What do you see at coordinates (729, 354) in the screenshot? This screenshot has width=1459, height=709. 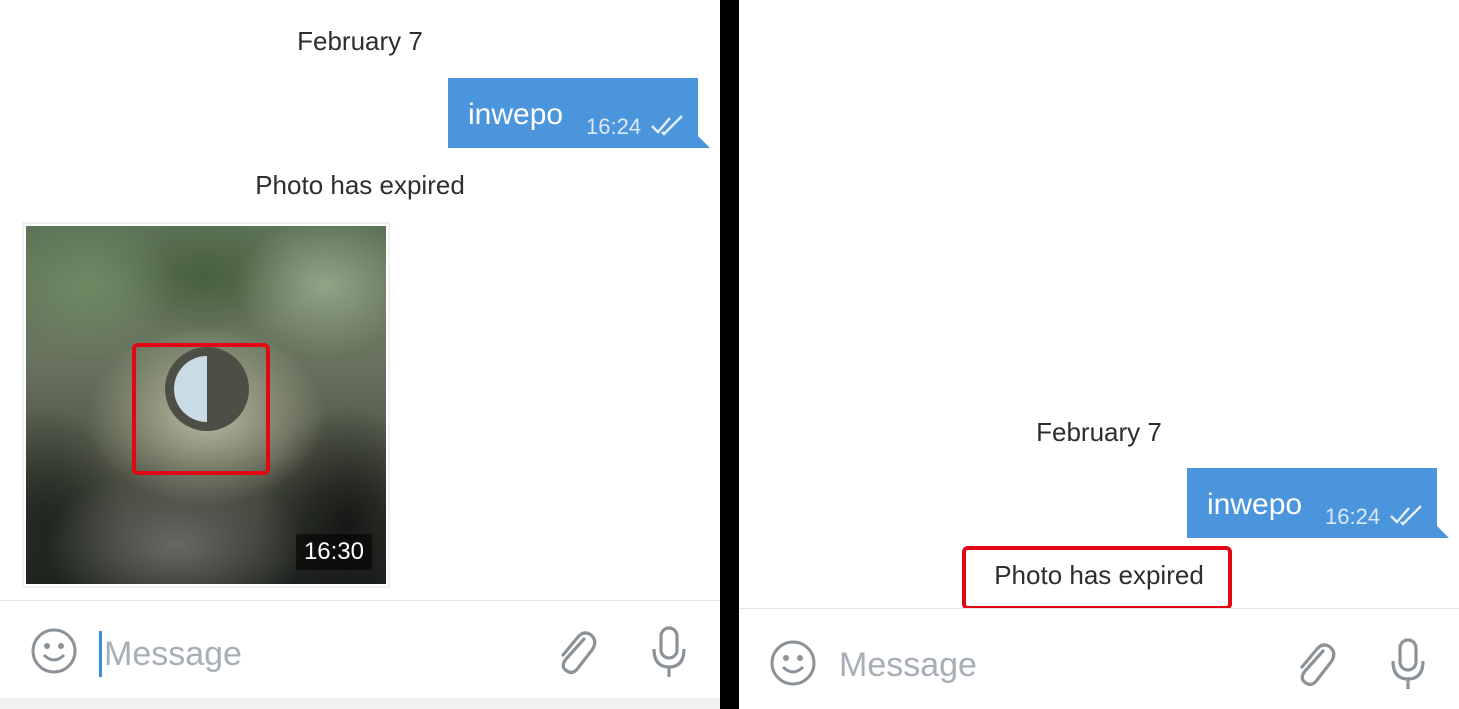 I see `screenshot-divider` at bounding box center [729, 354].